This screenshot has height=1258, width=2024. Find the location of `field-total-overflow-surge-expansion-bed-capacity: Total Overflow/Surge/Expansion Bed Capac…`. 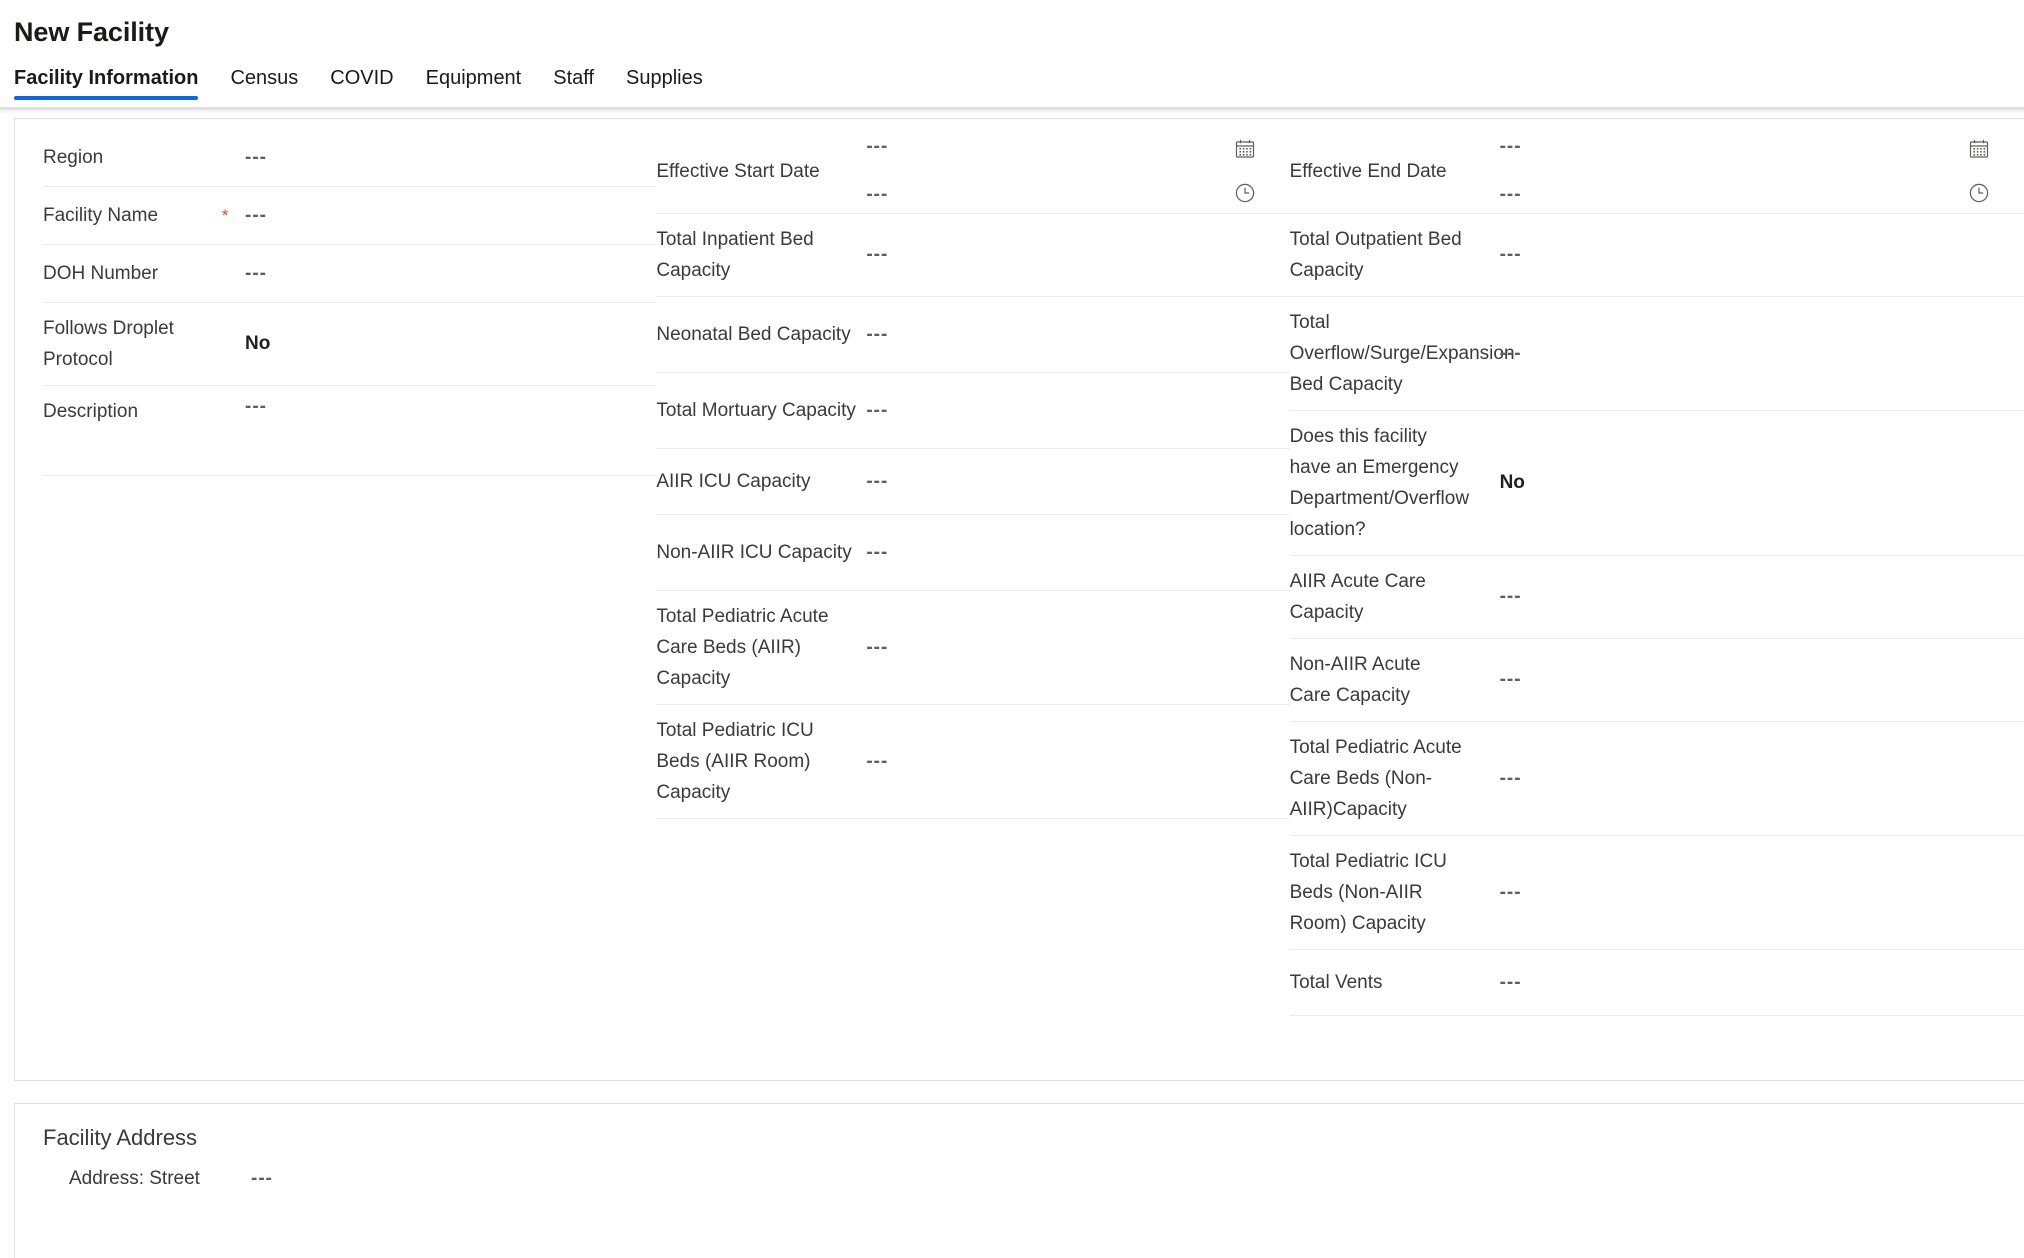

field-total-overflow-surge-expansion-bed-capacity: Total Overflow/Surge/Expansion Bed Capac… is located at coordinates (1656, 354).